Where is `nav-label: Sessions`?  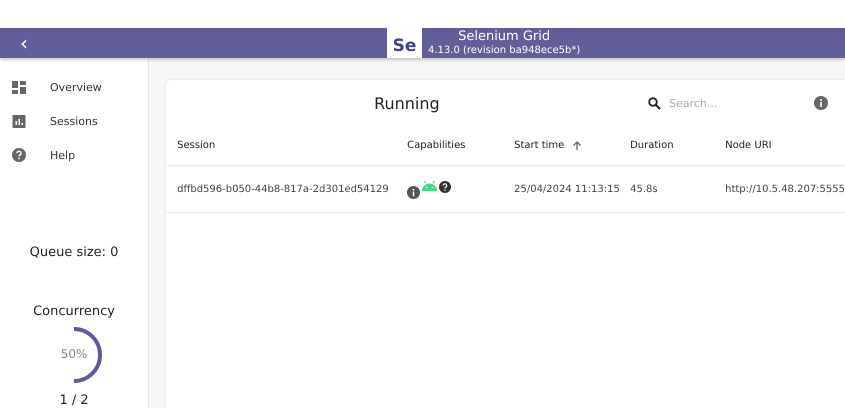
nav-label: Sessions is located at coordinates (74, 121).